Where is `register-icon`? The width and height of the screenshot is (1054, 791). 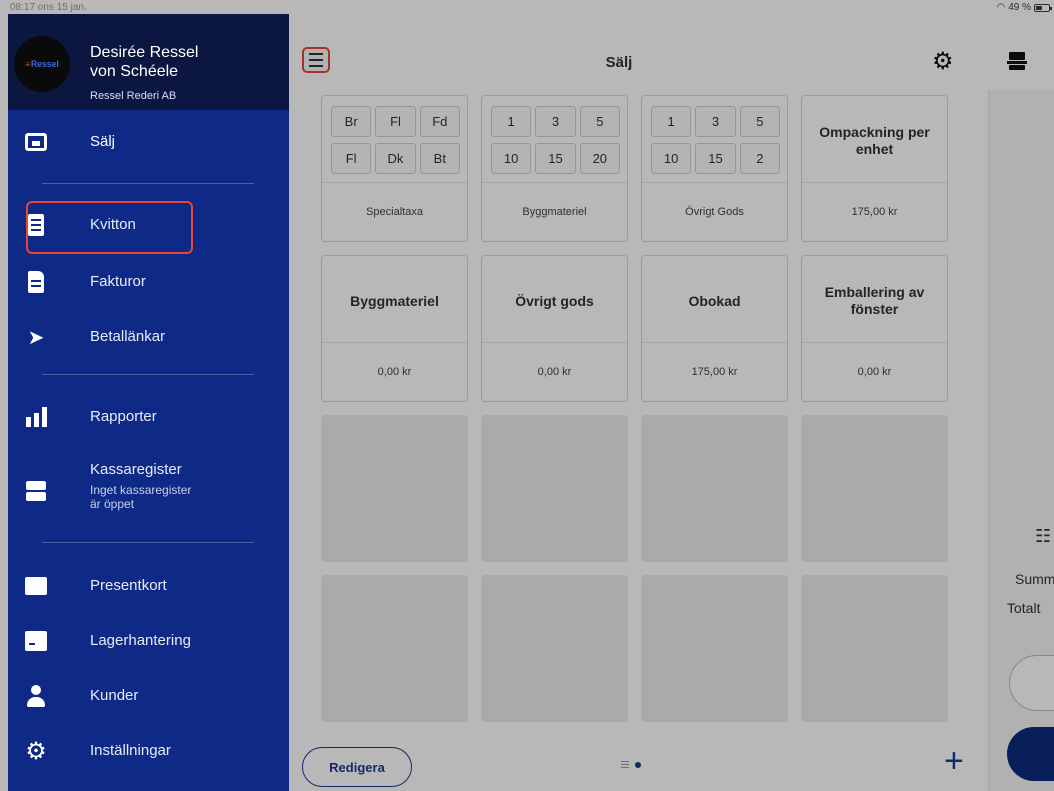
register-icon is located at coordinates (36, 491).